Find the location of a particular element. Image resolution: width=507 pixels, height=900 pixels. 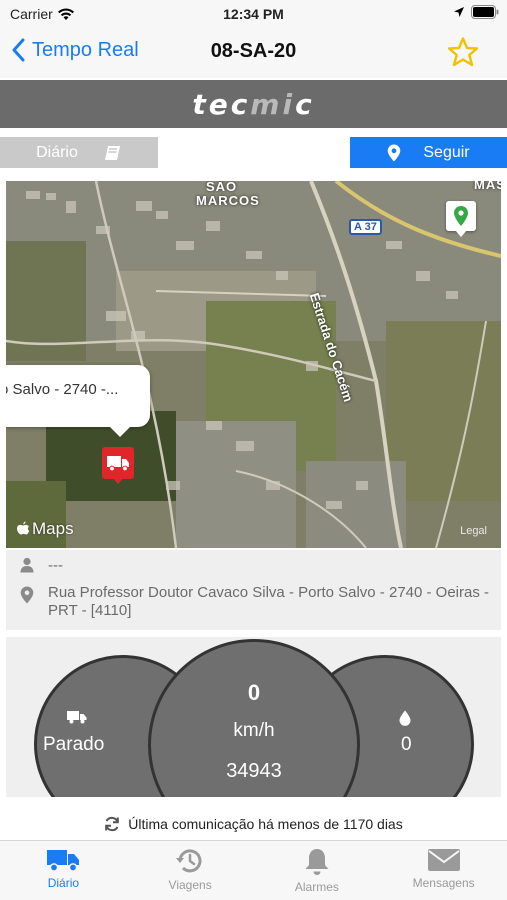

seguir-button-label: Seguir is located at coordinates (446, 152).